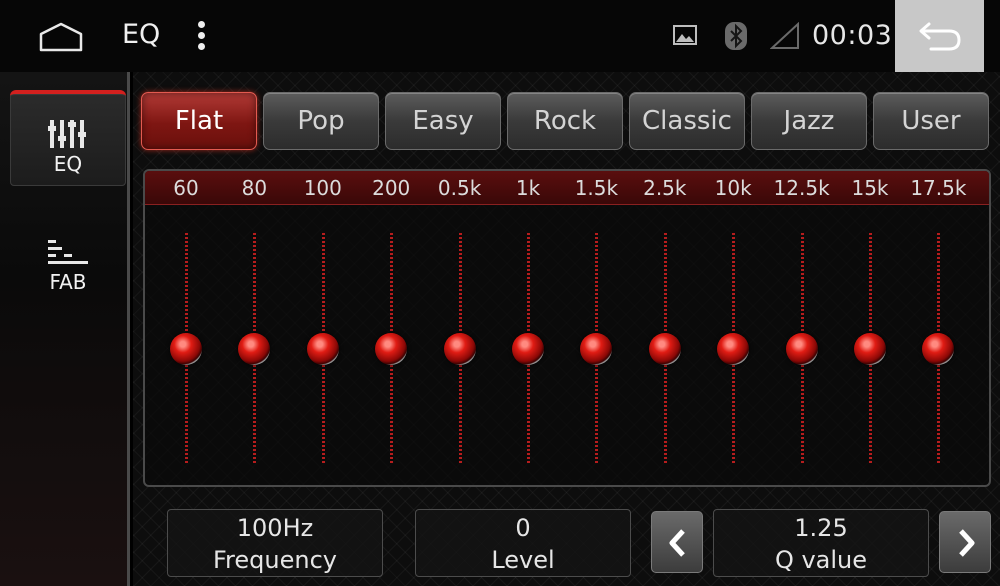 The height and width of the screenshot is (586, 1000). I want to click on overflow-menu-icon, so click(201, 24).